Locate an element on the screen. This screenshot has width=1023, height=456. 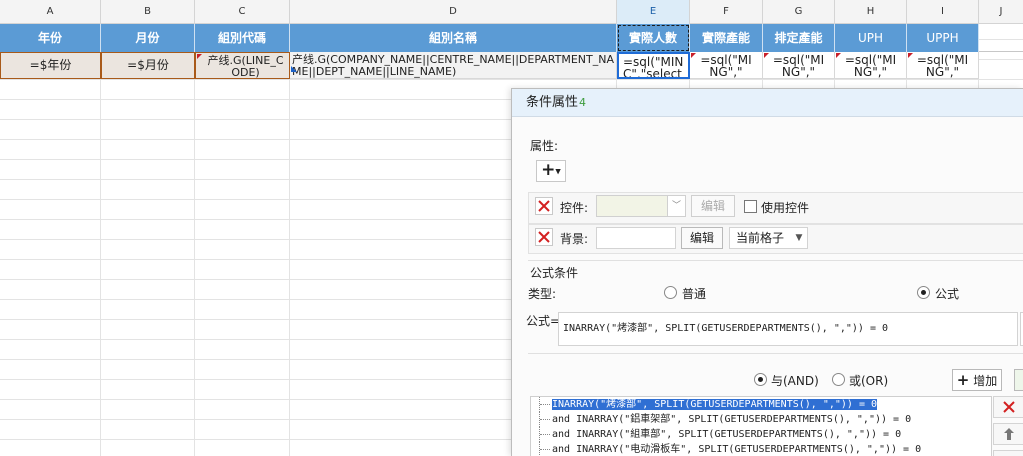
dialog-title-bar: 条件属性4 is located at coordinates (767, 103).